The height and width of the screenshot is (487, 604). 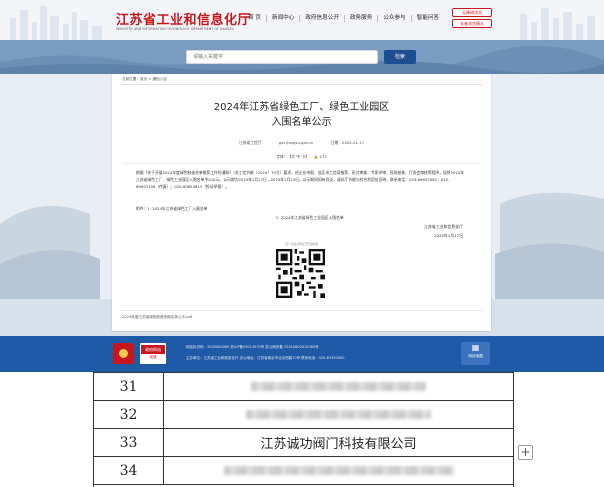 I want to click on signature-block: 江苏省工业和信息化厅 2025年1月17日, so click(x=443, y=231).